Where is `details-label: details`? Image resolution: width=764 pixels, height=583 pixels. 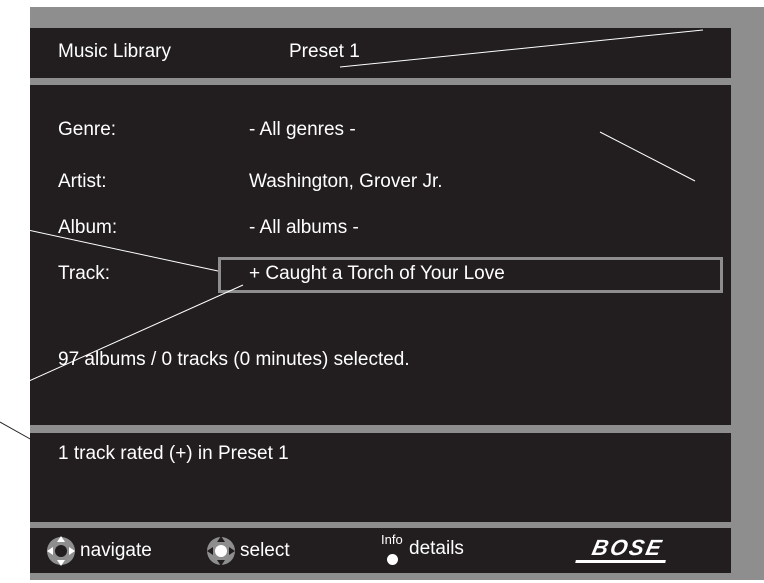 details-label: details is located at coordinates (436, 548).